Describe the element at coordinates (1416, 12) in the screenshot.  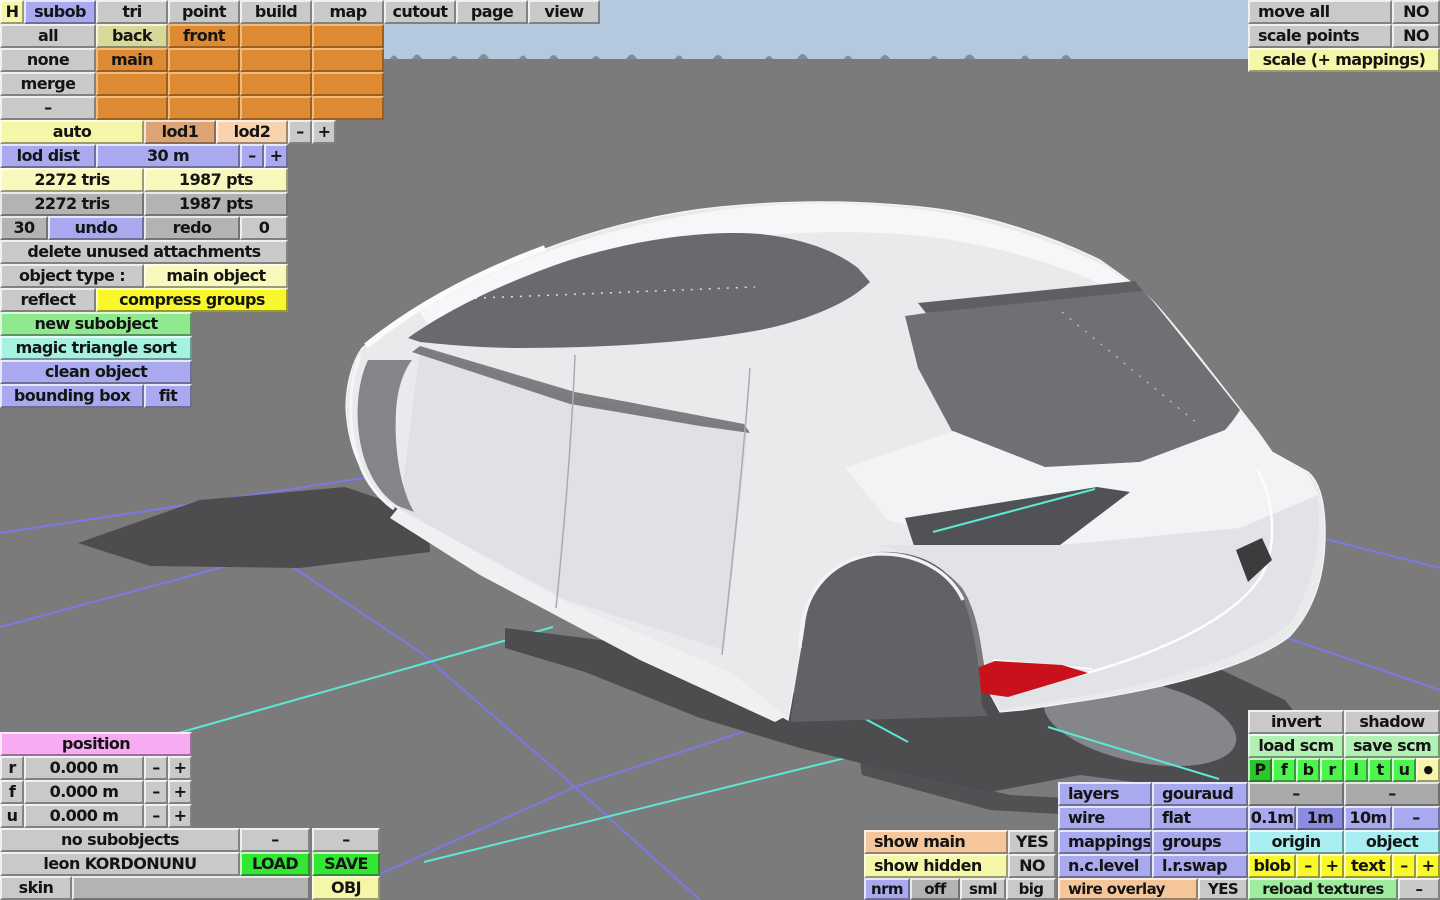
I see `move-all-toggle: NO` at that location.